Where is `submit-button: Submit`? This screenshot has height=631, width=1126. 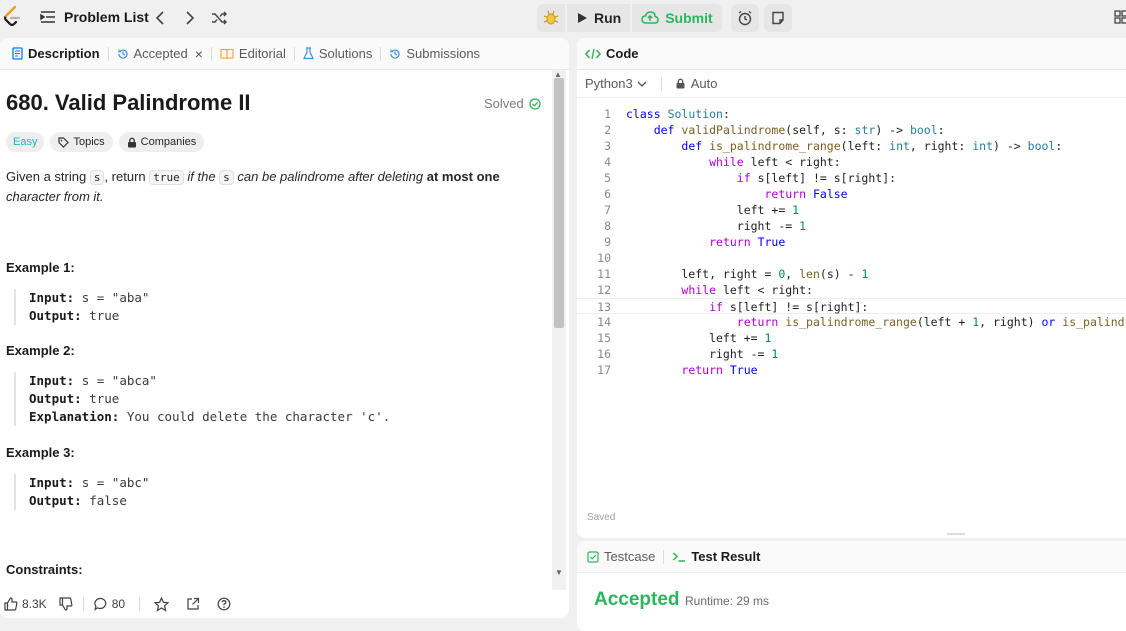
submit-button: Submit is located at coordinates (677, 18).